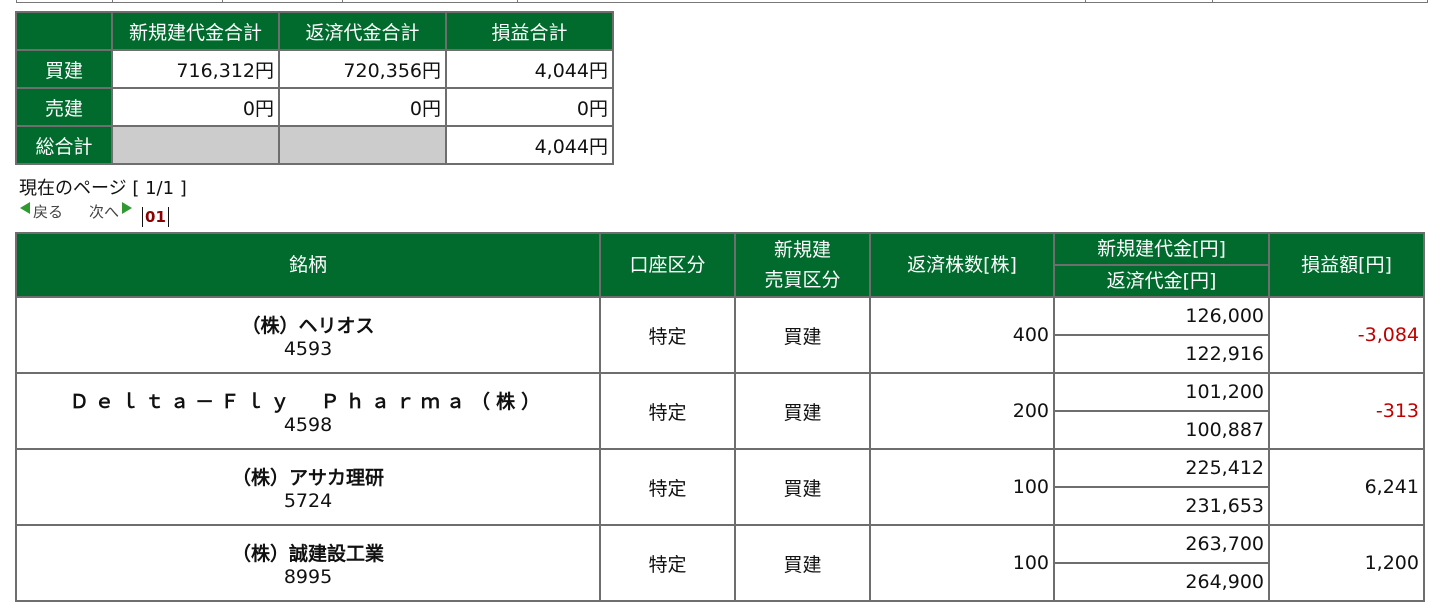 This screenshot has width=1443, height=609. What do you see at coordinates (1161, 316) in the screenshot?
I see `new-amount-cell: 126,000` at bounding box center [1161, 316].